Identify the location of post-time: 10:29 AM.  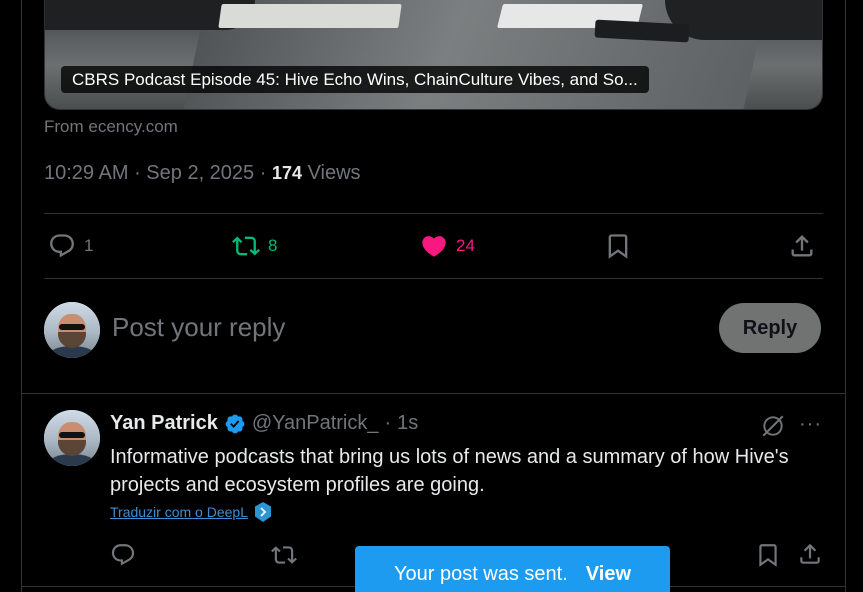
(86, 173).